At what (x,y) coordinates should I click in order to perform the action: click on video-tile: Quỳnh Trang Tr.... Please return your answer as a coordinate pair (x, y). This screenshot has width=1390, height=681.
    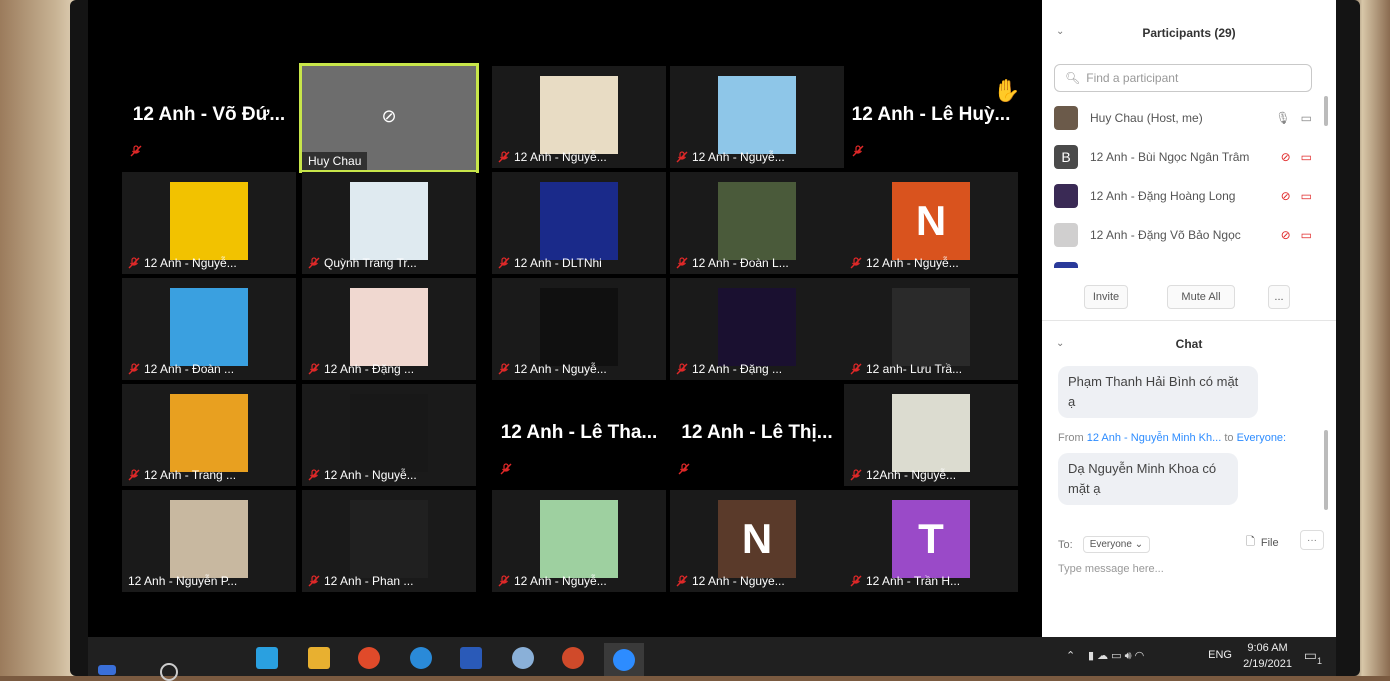
    Looking at the image, I should click on (389, 223).